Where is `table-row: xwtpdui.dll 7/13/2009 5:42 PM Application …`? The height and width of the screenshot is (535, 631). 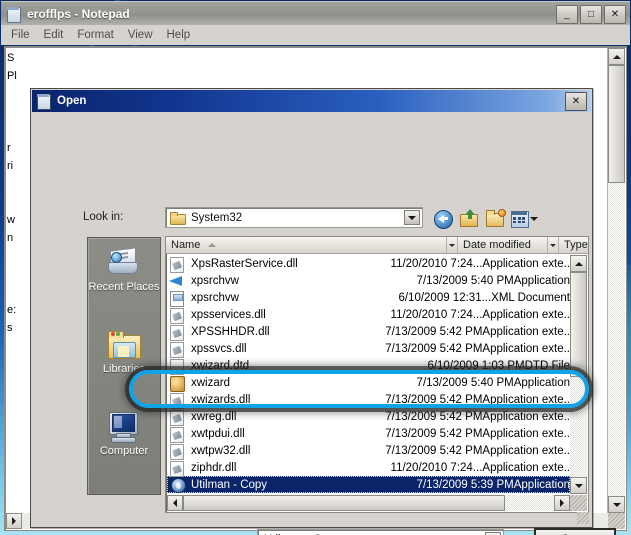
table-row: xwtpdui.dll 7/13/2009 5:42 PM Application … is located at coordinates (368, 434).